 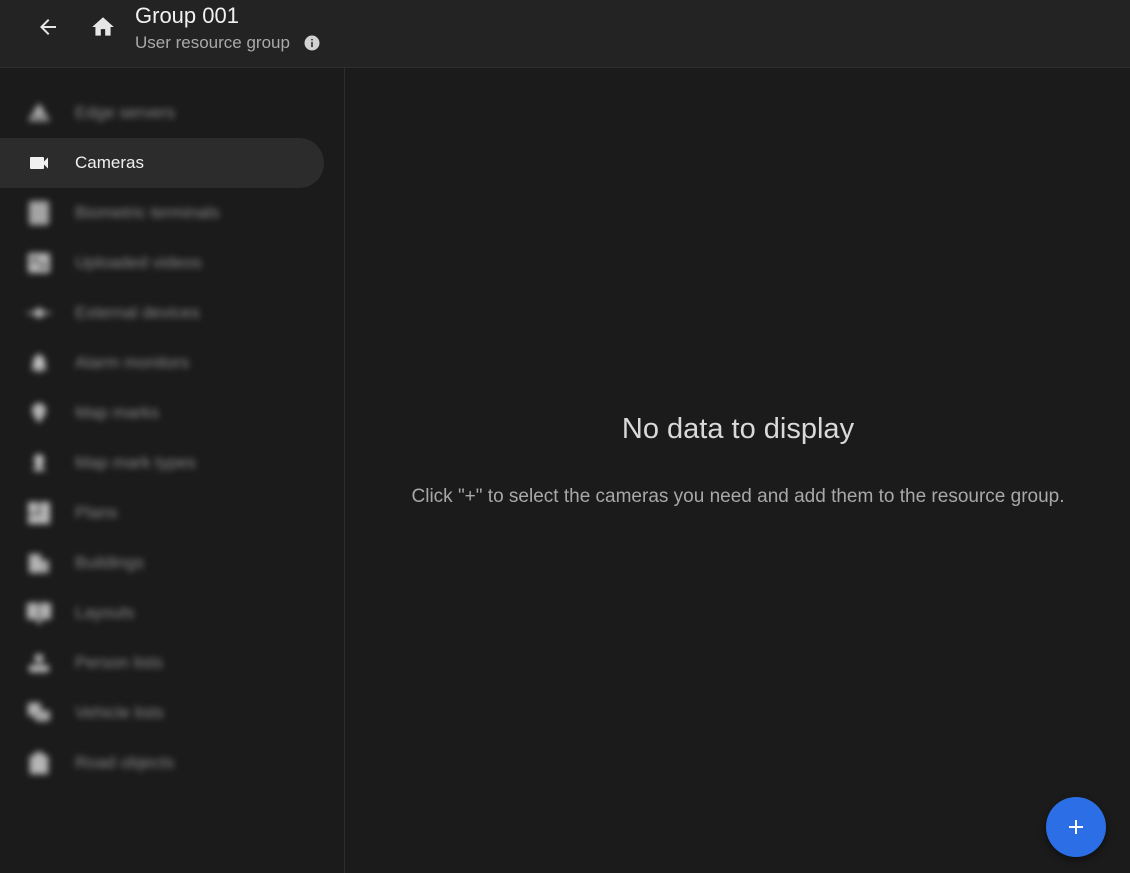 What do you see at coordinates (162, 563) in the screenshot?
I see `sidebar-item-buildings: Buildings` at bounding box center [162, 563].